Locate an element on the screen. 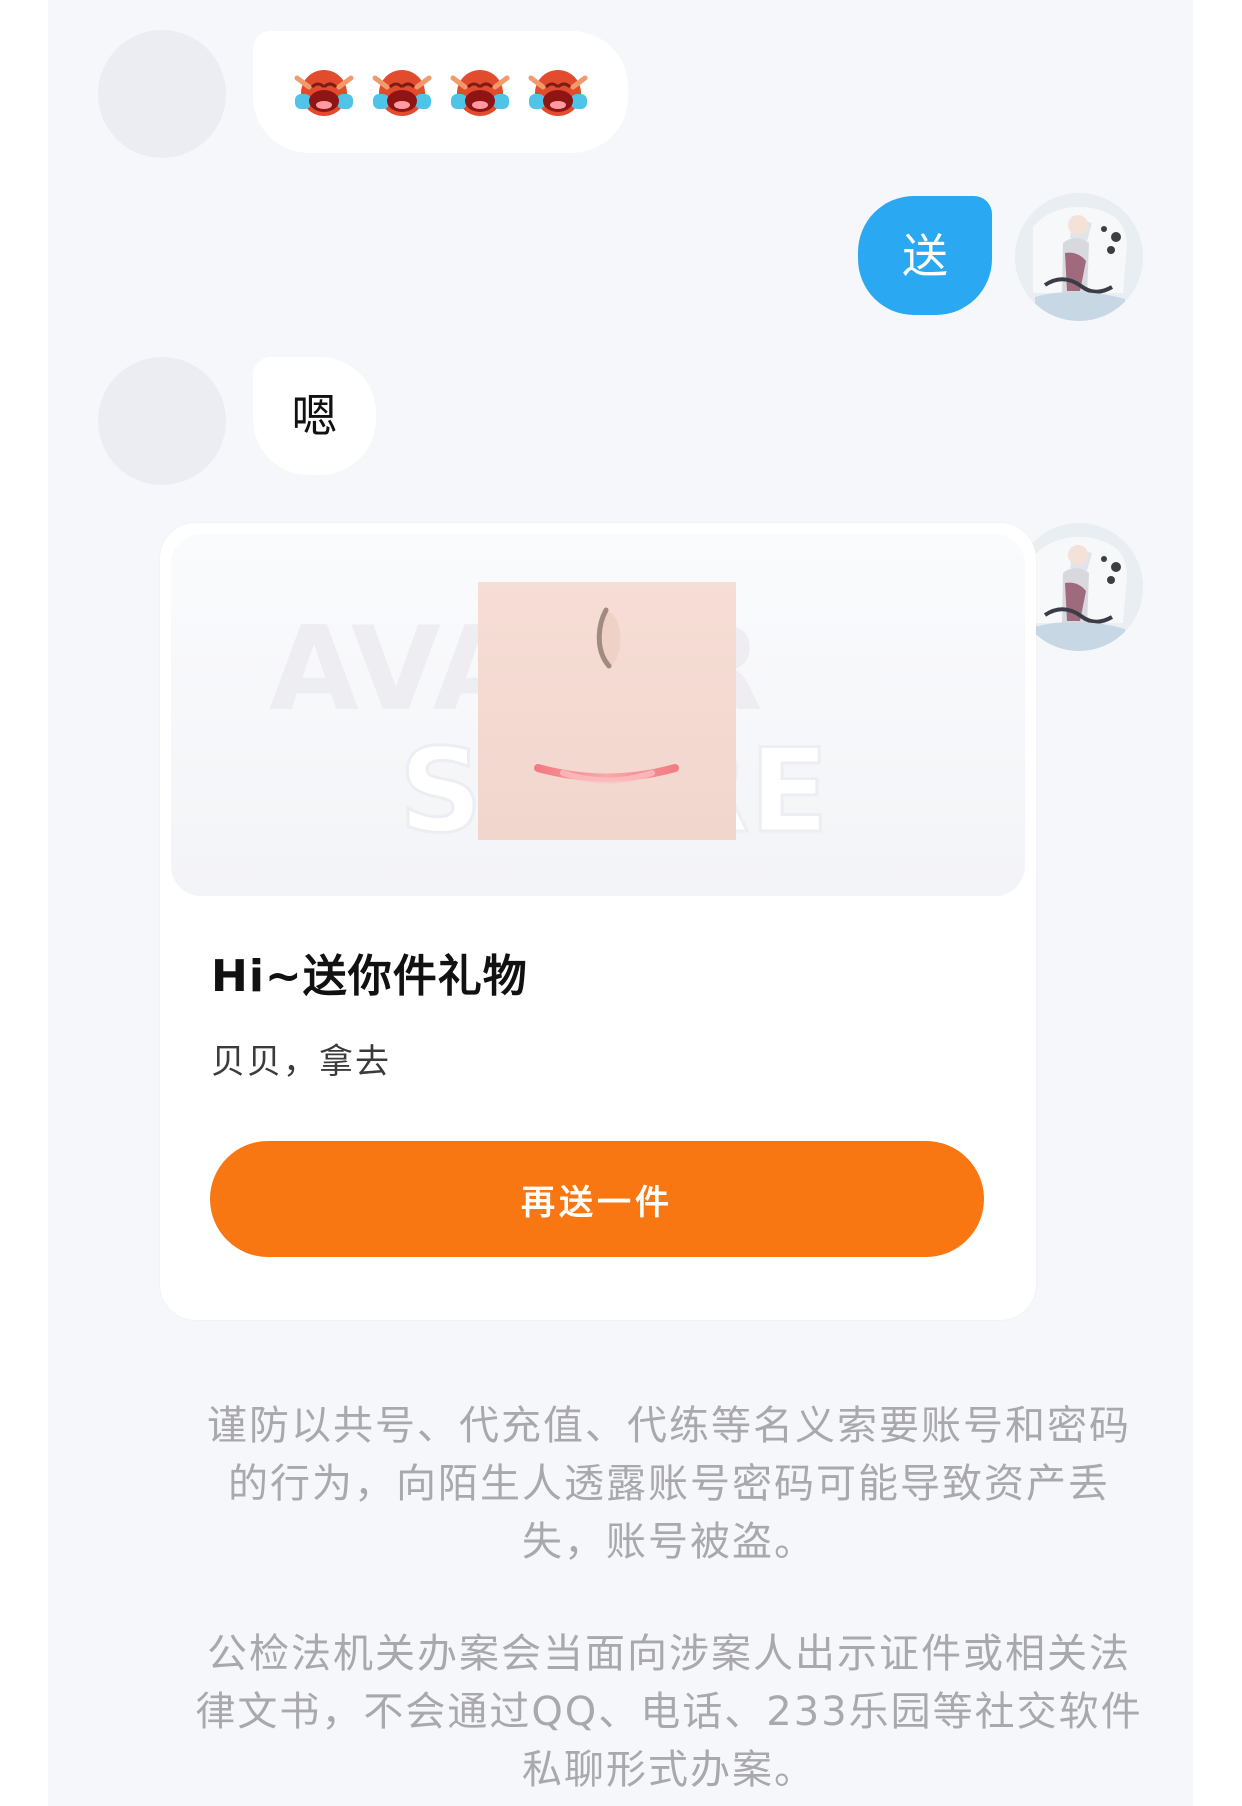 The height and width of the screenshot is (1806, 1242). reply-message-text: 嗯 is located at coordinates (314, 416).